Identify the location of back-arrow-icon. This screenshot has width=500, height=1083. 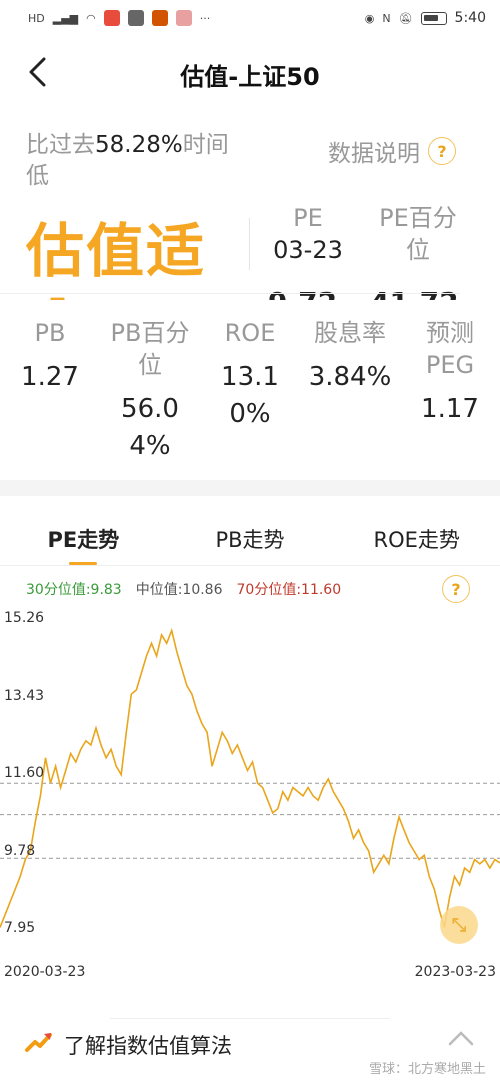
(37, 72).